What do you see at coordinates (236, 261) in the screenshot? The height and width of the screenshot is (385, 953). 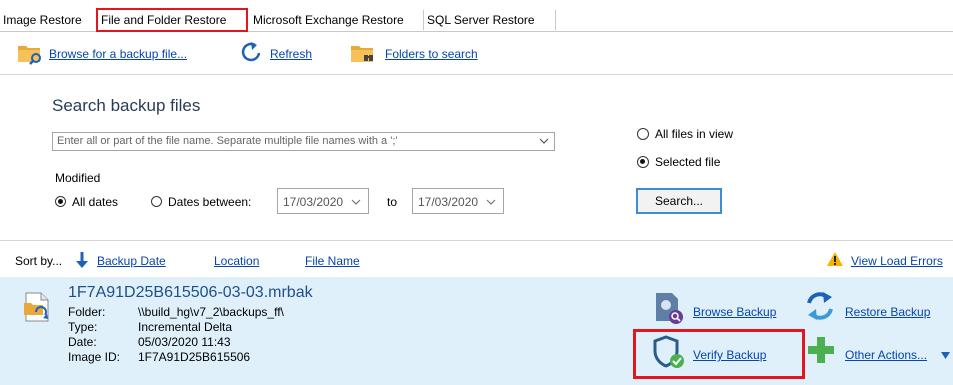 I see `sort-location-link: Location` at bounding box center [236, 261].